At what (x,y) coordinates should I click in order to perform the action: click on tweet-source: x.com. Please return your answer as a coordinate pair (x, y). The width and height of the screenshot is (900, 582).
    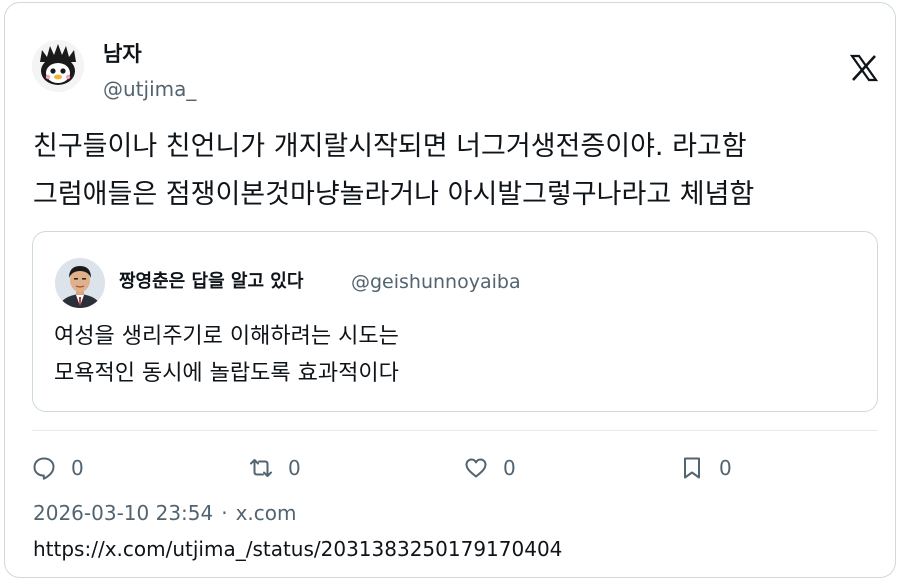
    Looking at the image, I should click on (266, 513).